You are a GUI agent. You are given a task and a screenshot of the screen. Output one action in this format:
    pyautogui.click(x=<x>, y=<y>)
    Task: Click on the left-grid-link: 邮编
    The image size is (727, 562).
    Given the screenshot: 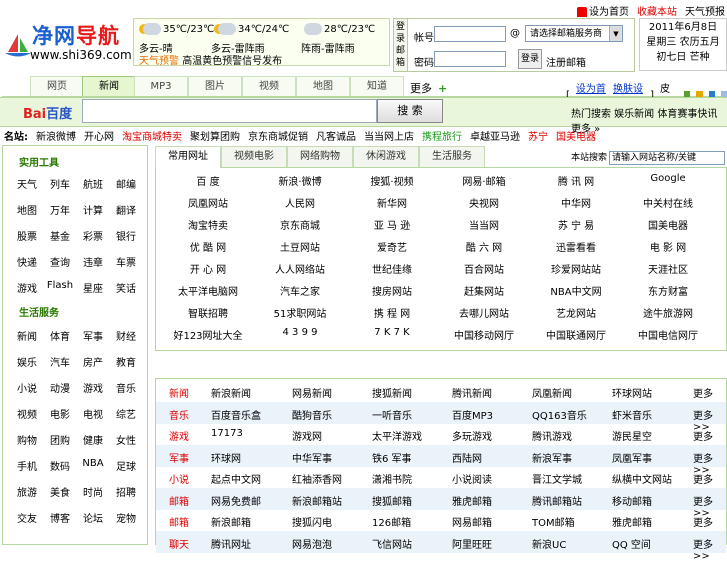 What is the action you would take?
    pyautogui.click(x=126, y=183)
    